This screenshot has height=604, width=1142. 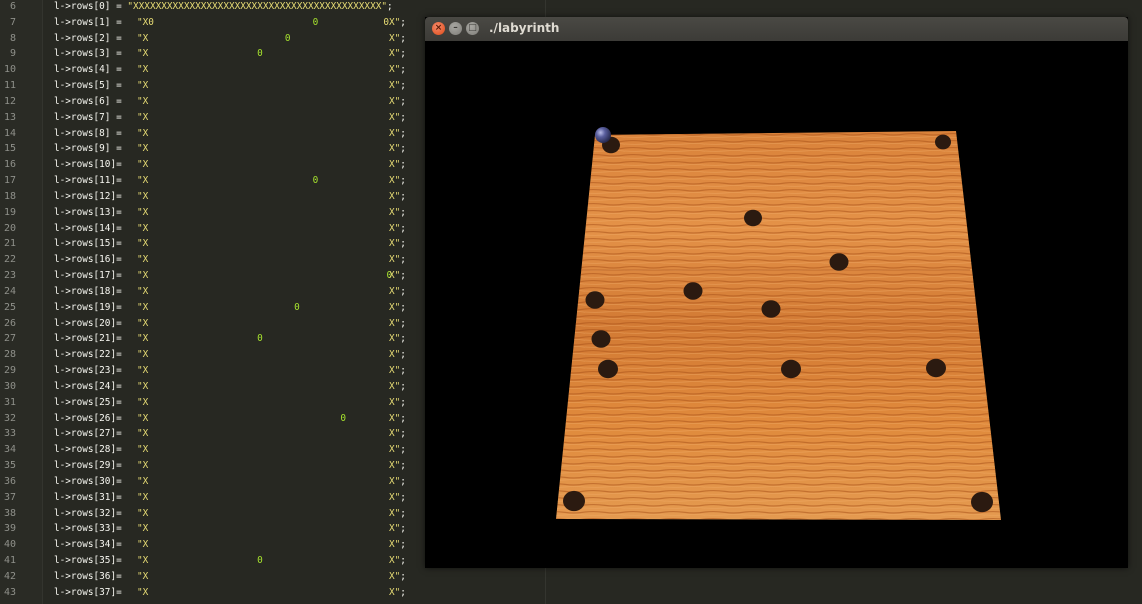 I want to click on row-accessor: l->rows[20]=, so click(x=91, y=323).